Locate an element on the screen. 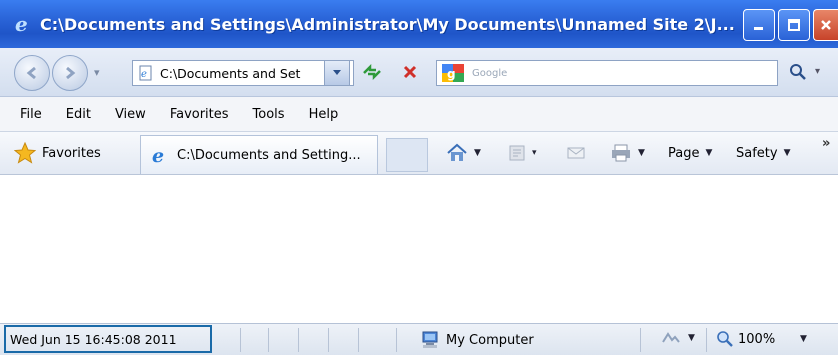 This screenshot has width=838, height=355. print-button: ▼ is located at coordinates (627, 153).